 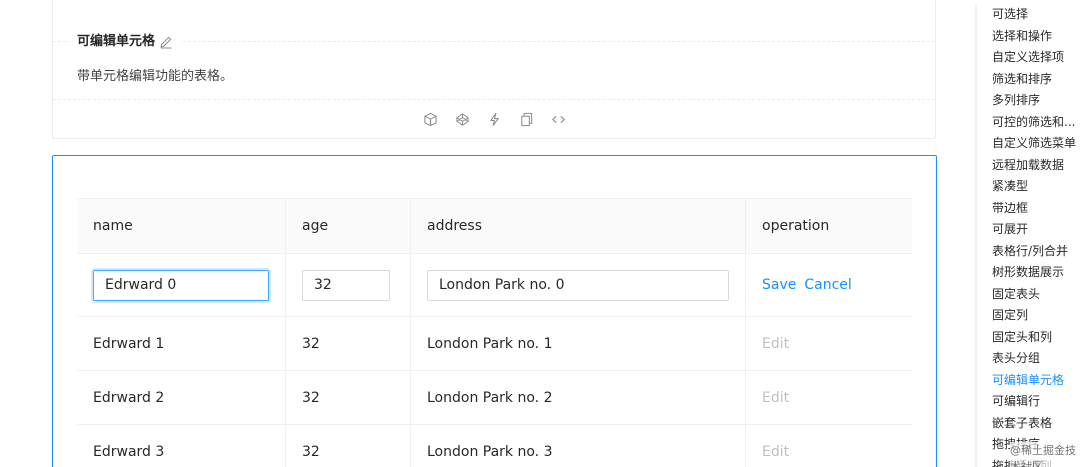 I want to click on anchor-item: 多列排序, so click(x=1027, y=101).